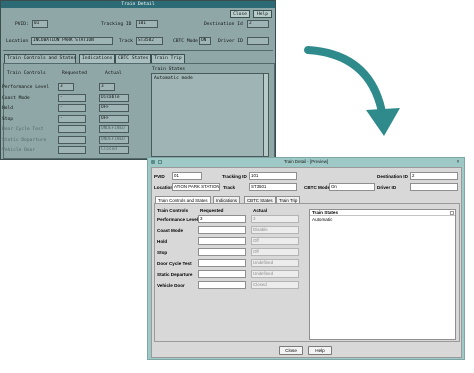 This screenshot has height=373, width=474. Describe the element at coordinates (275, 219) in the screenshot. I see `modern-row-actual: 3` at that location.